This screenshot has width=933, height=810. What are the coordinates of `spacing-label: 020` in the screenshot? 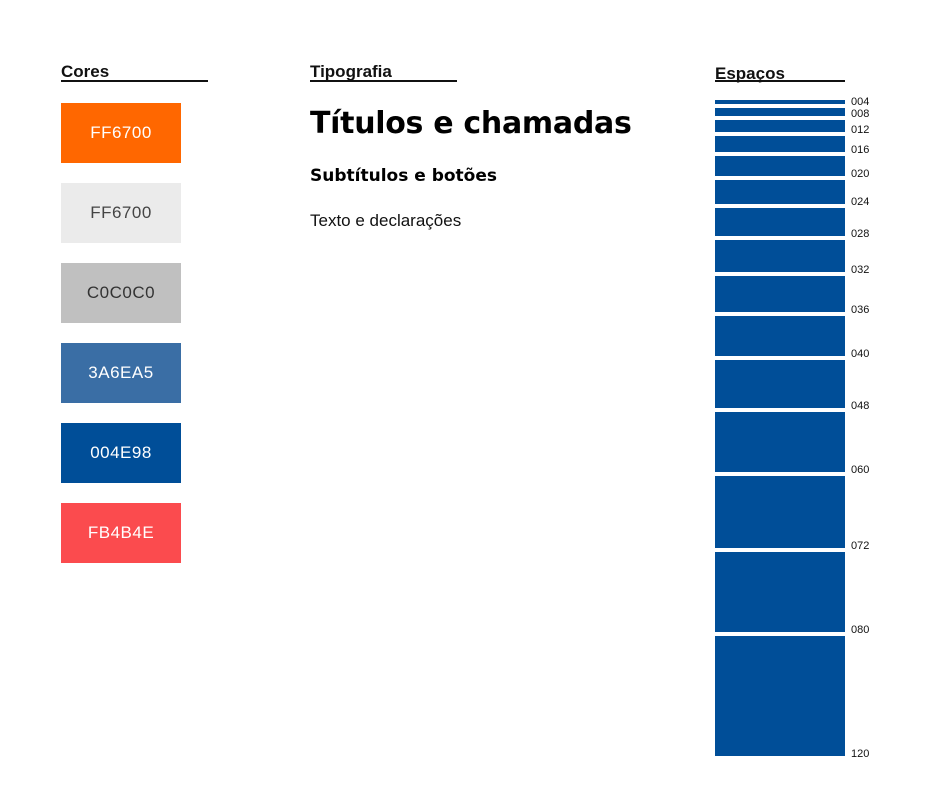 It's located at (860, 174).